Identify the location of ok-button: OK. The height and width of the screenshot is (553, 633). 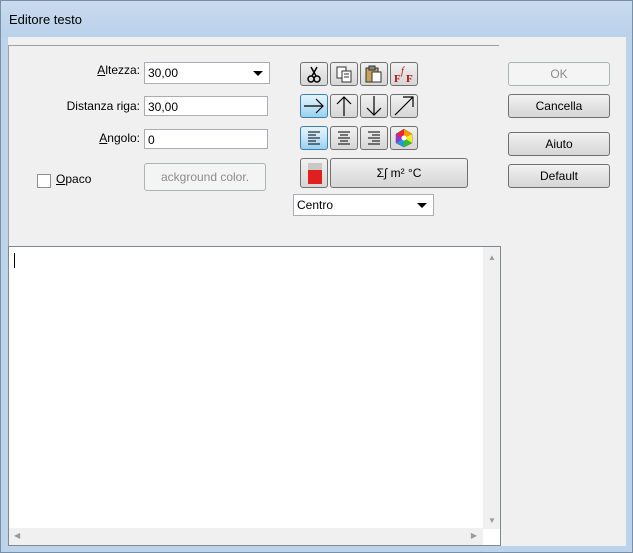
(559, 74).